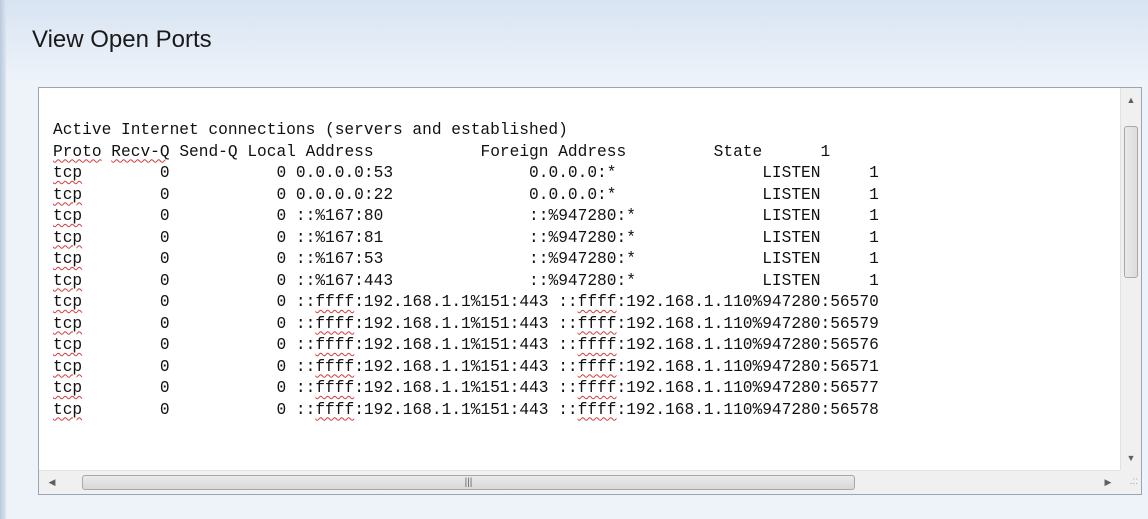 The height and width of the screenshot is (519, 1148). I want to click on vertical-scroll-thumb, so click(1131, 202).